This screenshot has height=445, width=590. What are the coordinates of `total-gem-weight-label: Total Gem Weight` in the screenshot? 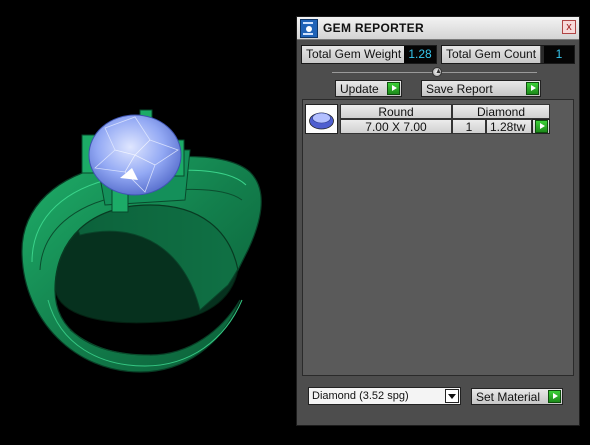 It's located at (354, 54).